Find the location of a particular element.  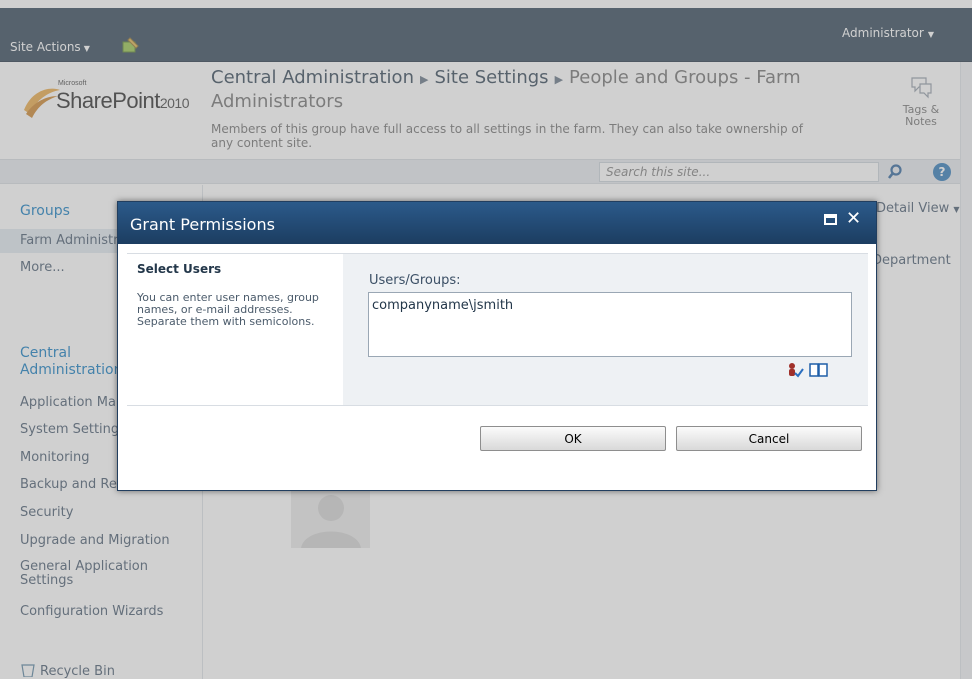

address-book-icon is located at coordinates (819, 370).